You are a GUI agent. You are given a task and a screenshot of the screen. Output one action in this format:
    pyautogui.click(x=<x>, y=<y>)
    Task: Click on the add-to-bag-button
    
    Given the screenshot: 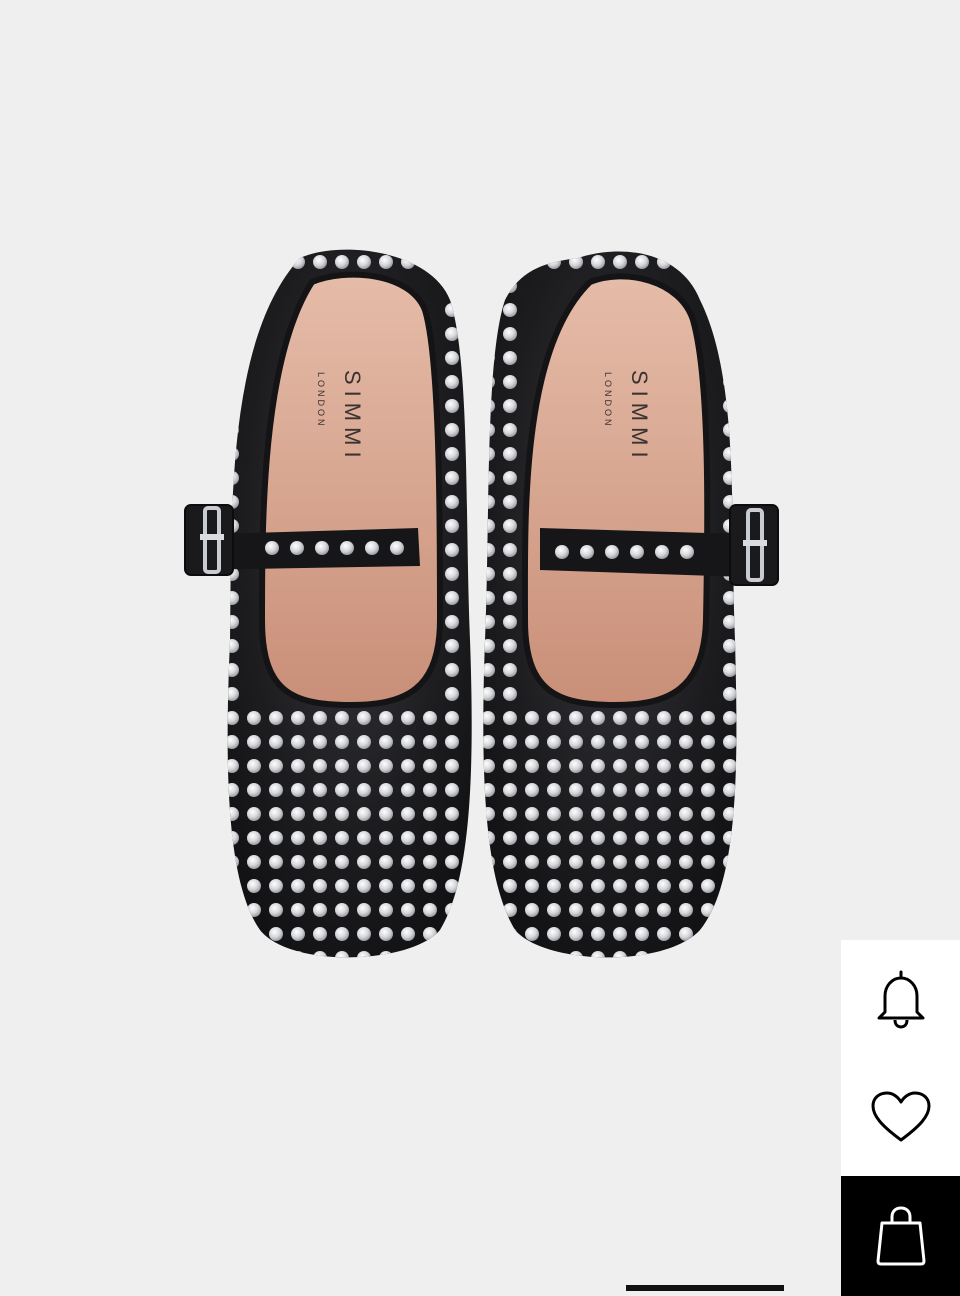 What is the action you would take?
    pyautogui.click(x=900, y=1236)
    